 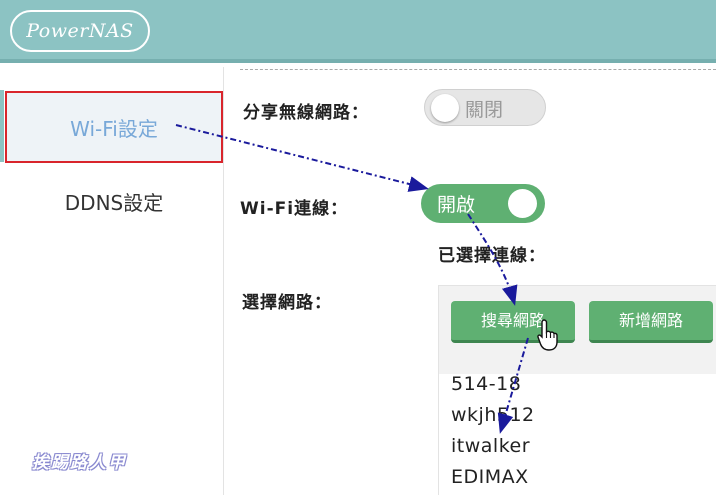 I want to click on sidebar-item-wifi-settings: Wi-Fi設定, so click(x=114, y=127).